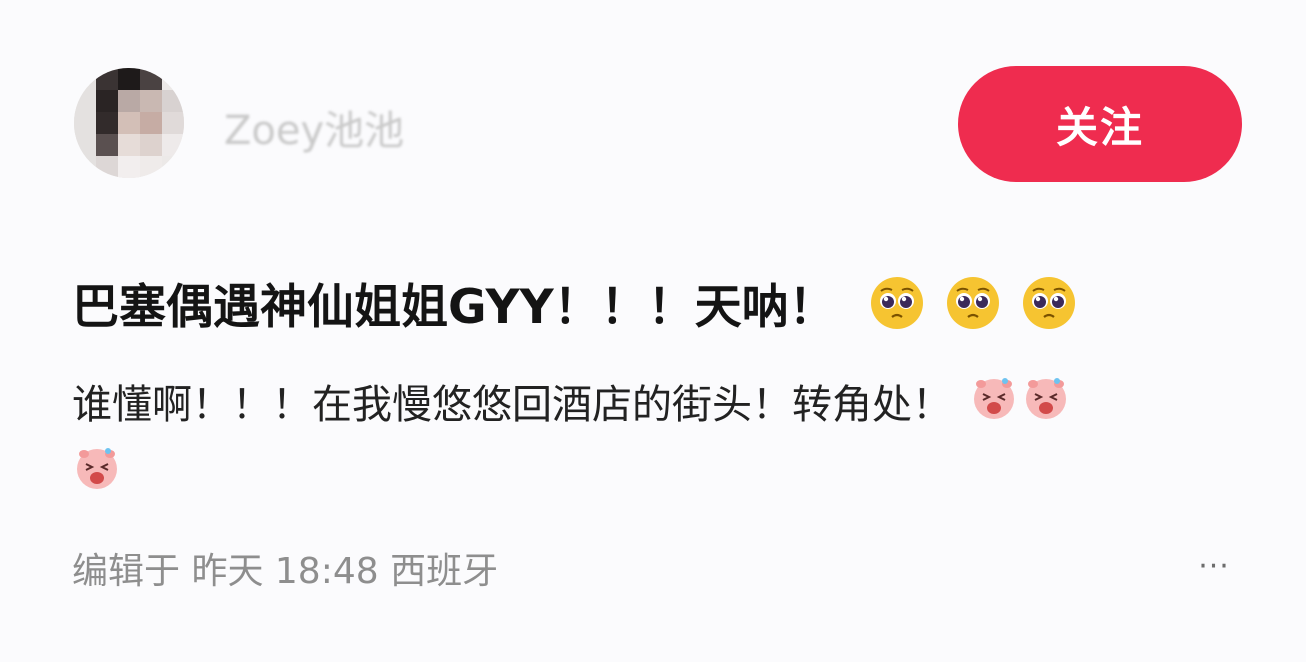 Image resolution: width=1306 pixels, height=662 pixels. Describe the element at coordinates (512, 405) in the screenshot. I see `post-body-text: 谁懂啊！！！在我慢悠悠回酒店的街头！转角处！` at that location.